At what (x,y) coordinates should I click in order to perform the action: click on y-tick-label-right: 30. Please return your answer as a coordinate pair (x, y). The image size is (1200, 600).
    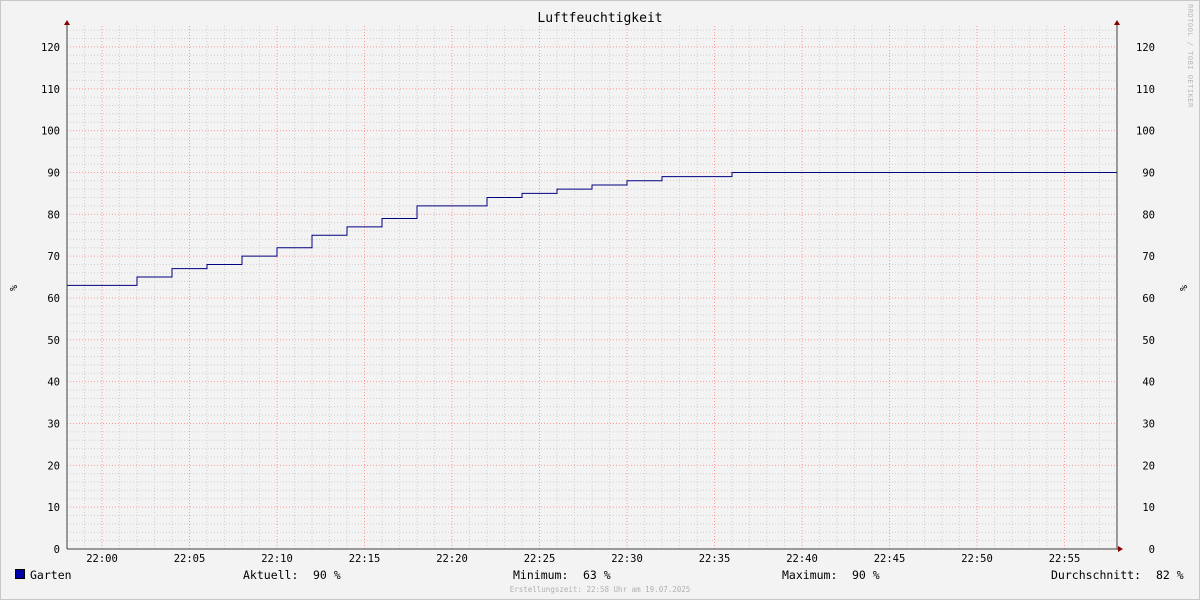
    Looking at the image, I should click on (1148, 424).